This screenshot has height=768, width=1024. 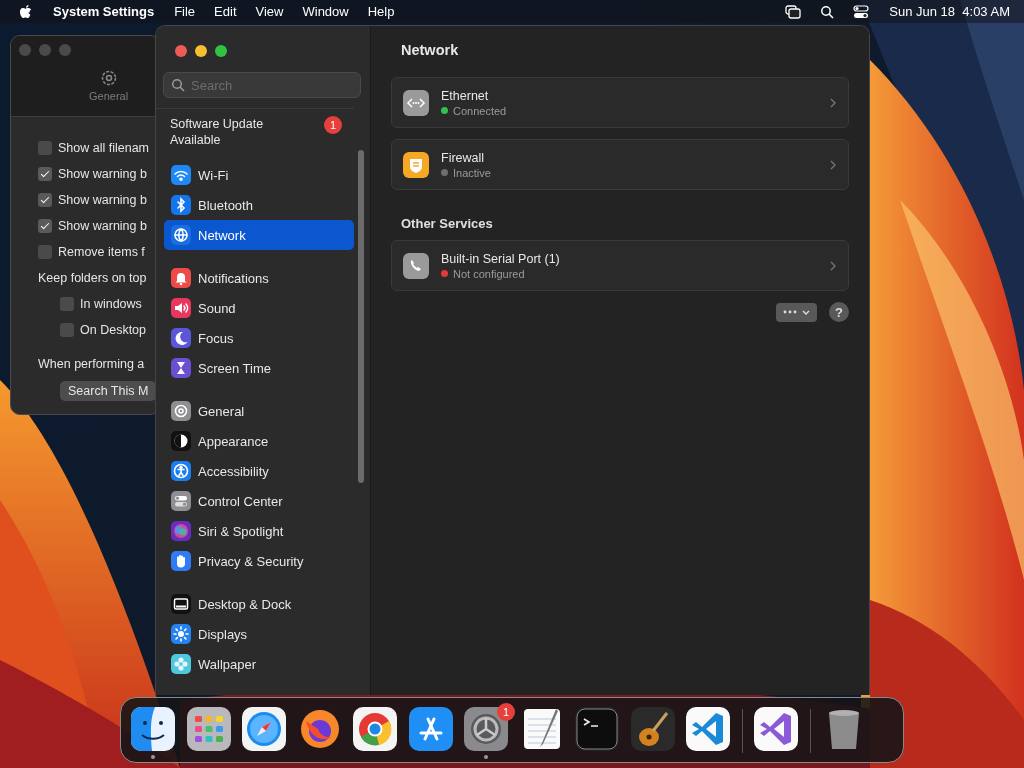 What do you see at coordinates (101, 252) in the screenshot?
I see `option-label: Remove items f` at bounding box center [101, 252].